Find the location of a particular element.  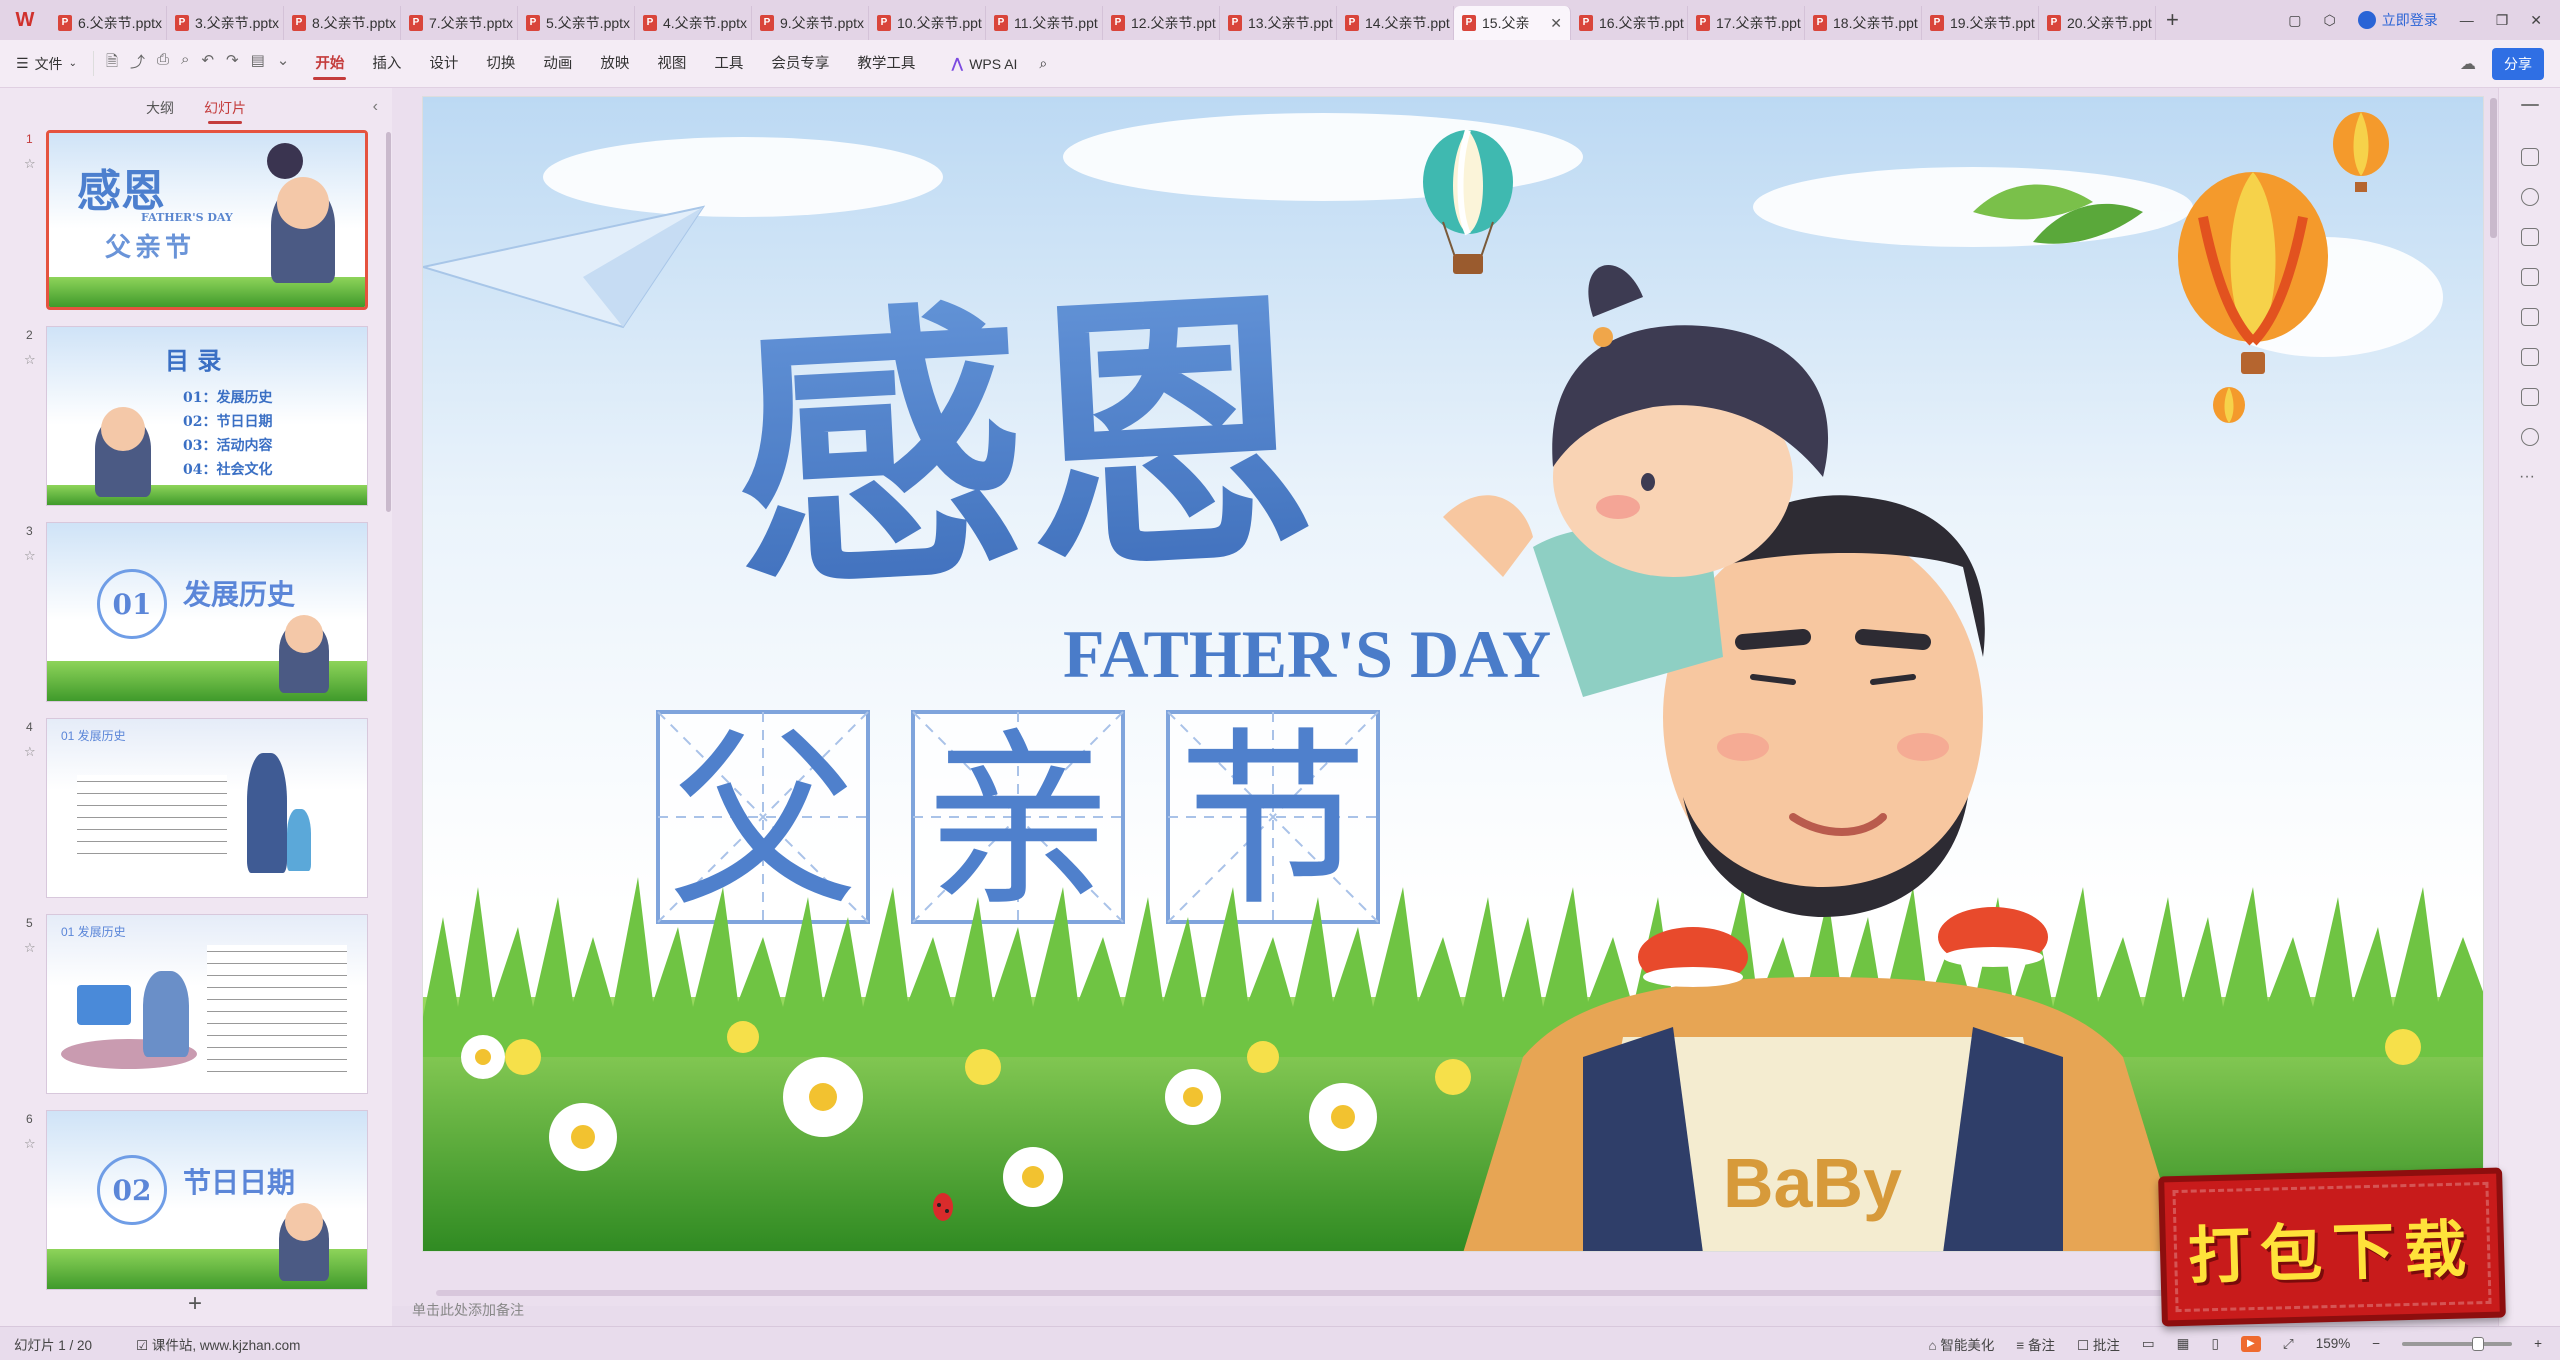

tab-document-4: P 7.父亲节.pptx is located at coordinates (459, 23).